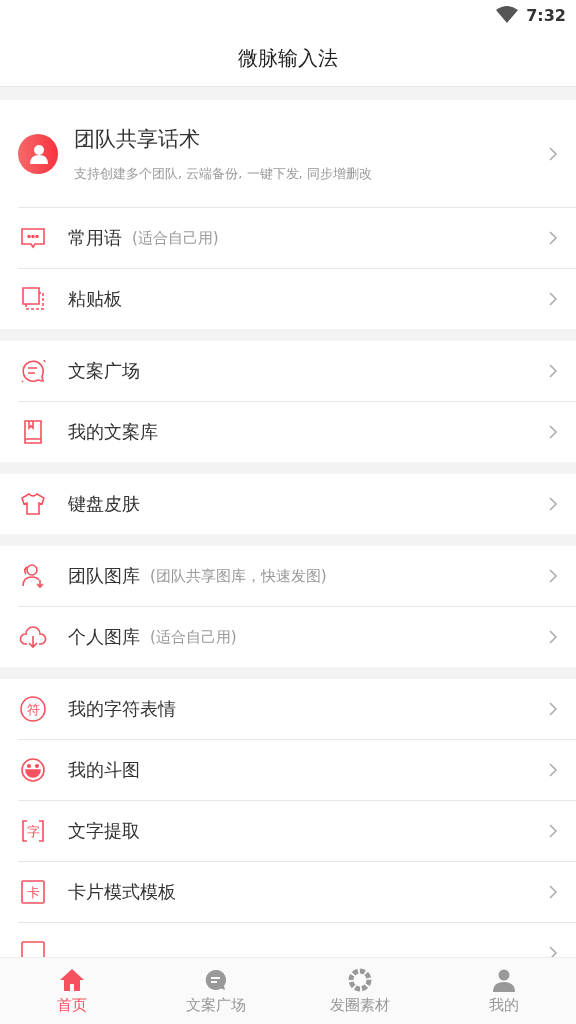 The width and height of the screenshot is (576, 1024). What do you see at coordinates (288, 58) in the screenshot?
I see `app-title: 微脉输入法` at bounding box center [288, 58].